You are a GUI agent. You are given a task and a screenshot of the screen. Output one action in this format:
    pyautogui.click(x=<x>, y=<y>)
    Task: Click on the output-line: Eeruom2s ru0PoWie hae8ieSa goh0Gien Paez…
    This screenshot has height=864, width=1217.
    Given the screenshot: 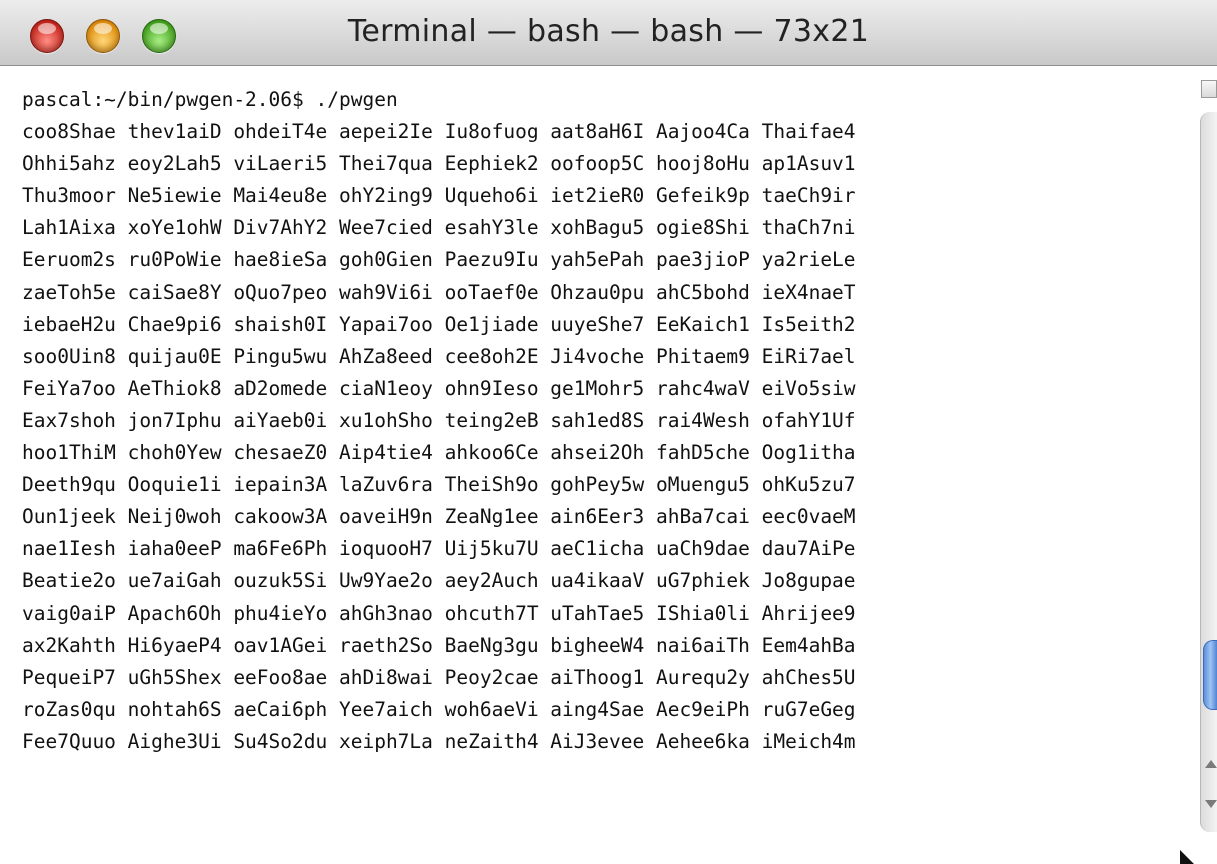 What is the action you would take?
    pyautogui.click(x=439, y=260)
    